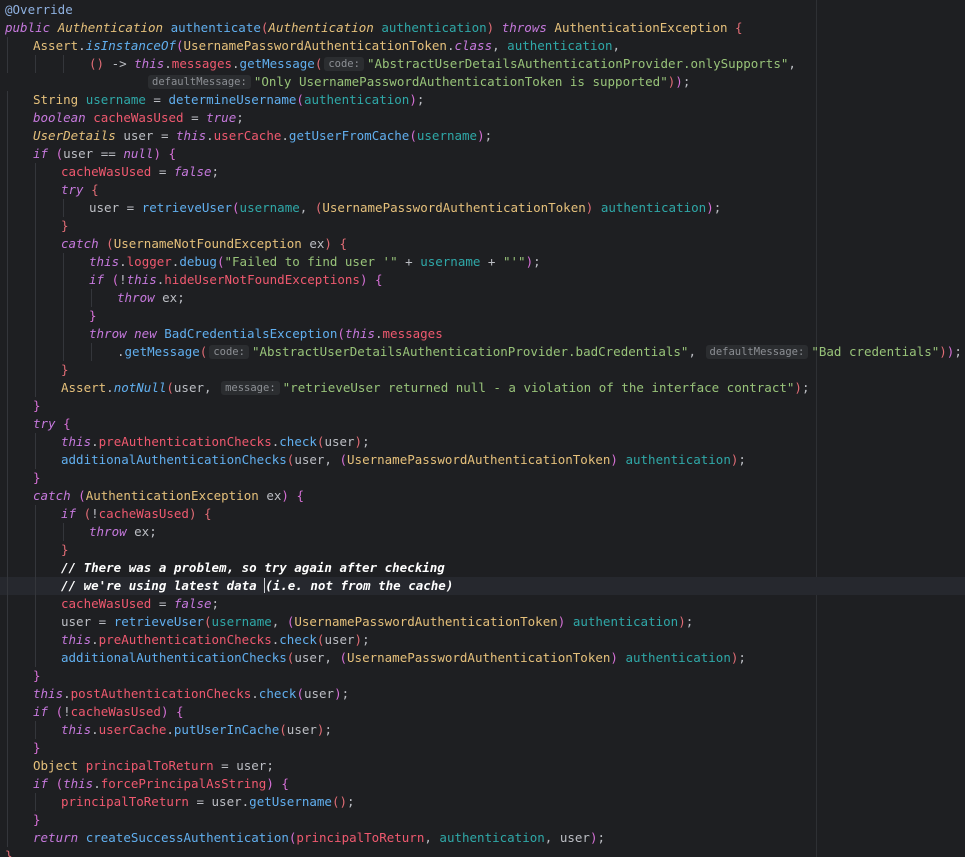  Describe the element at coordinates (204, 244) in the screenshot. I see `code-text: catch (UsernameNotFoundException ex) {` at that location.